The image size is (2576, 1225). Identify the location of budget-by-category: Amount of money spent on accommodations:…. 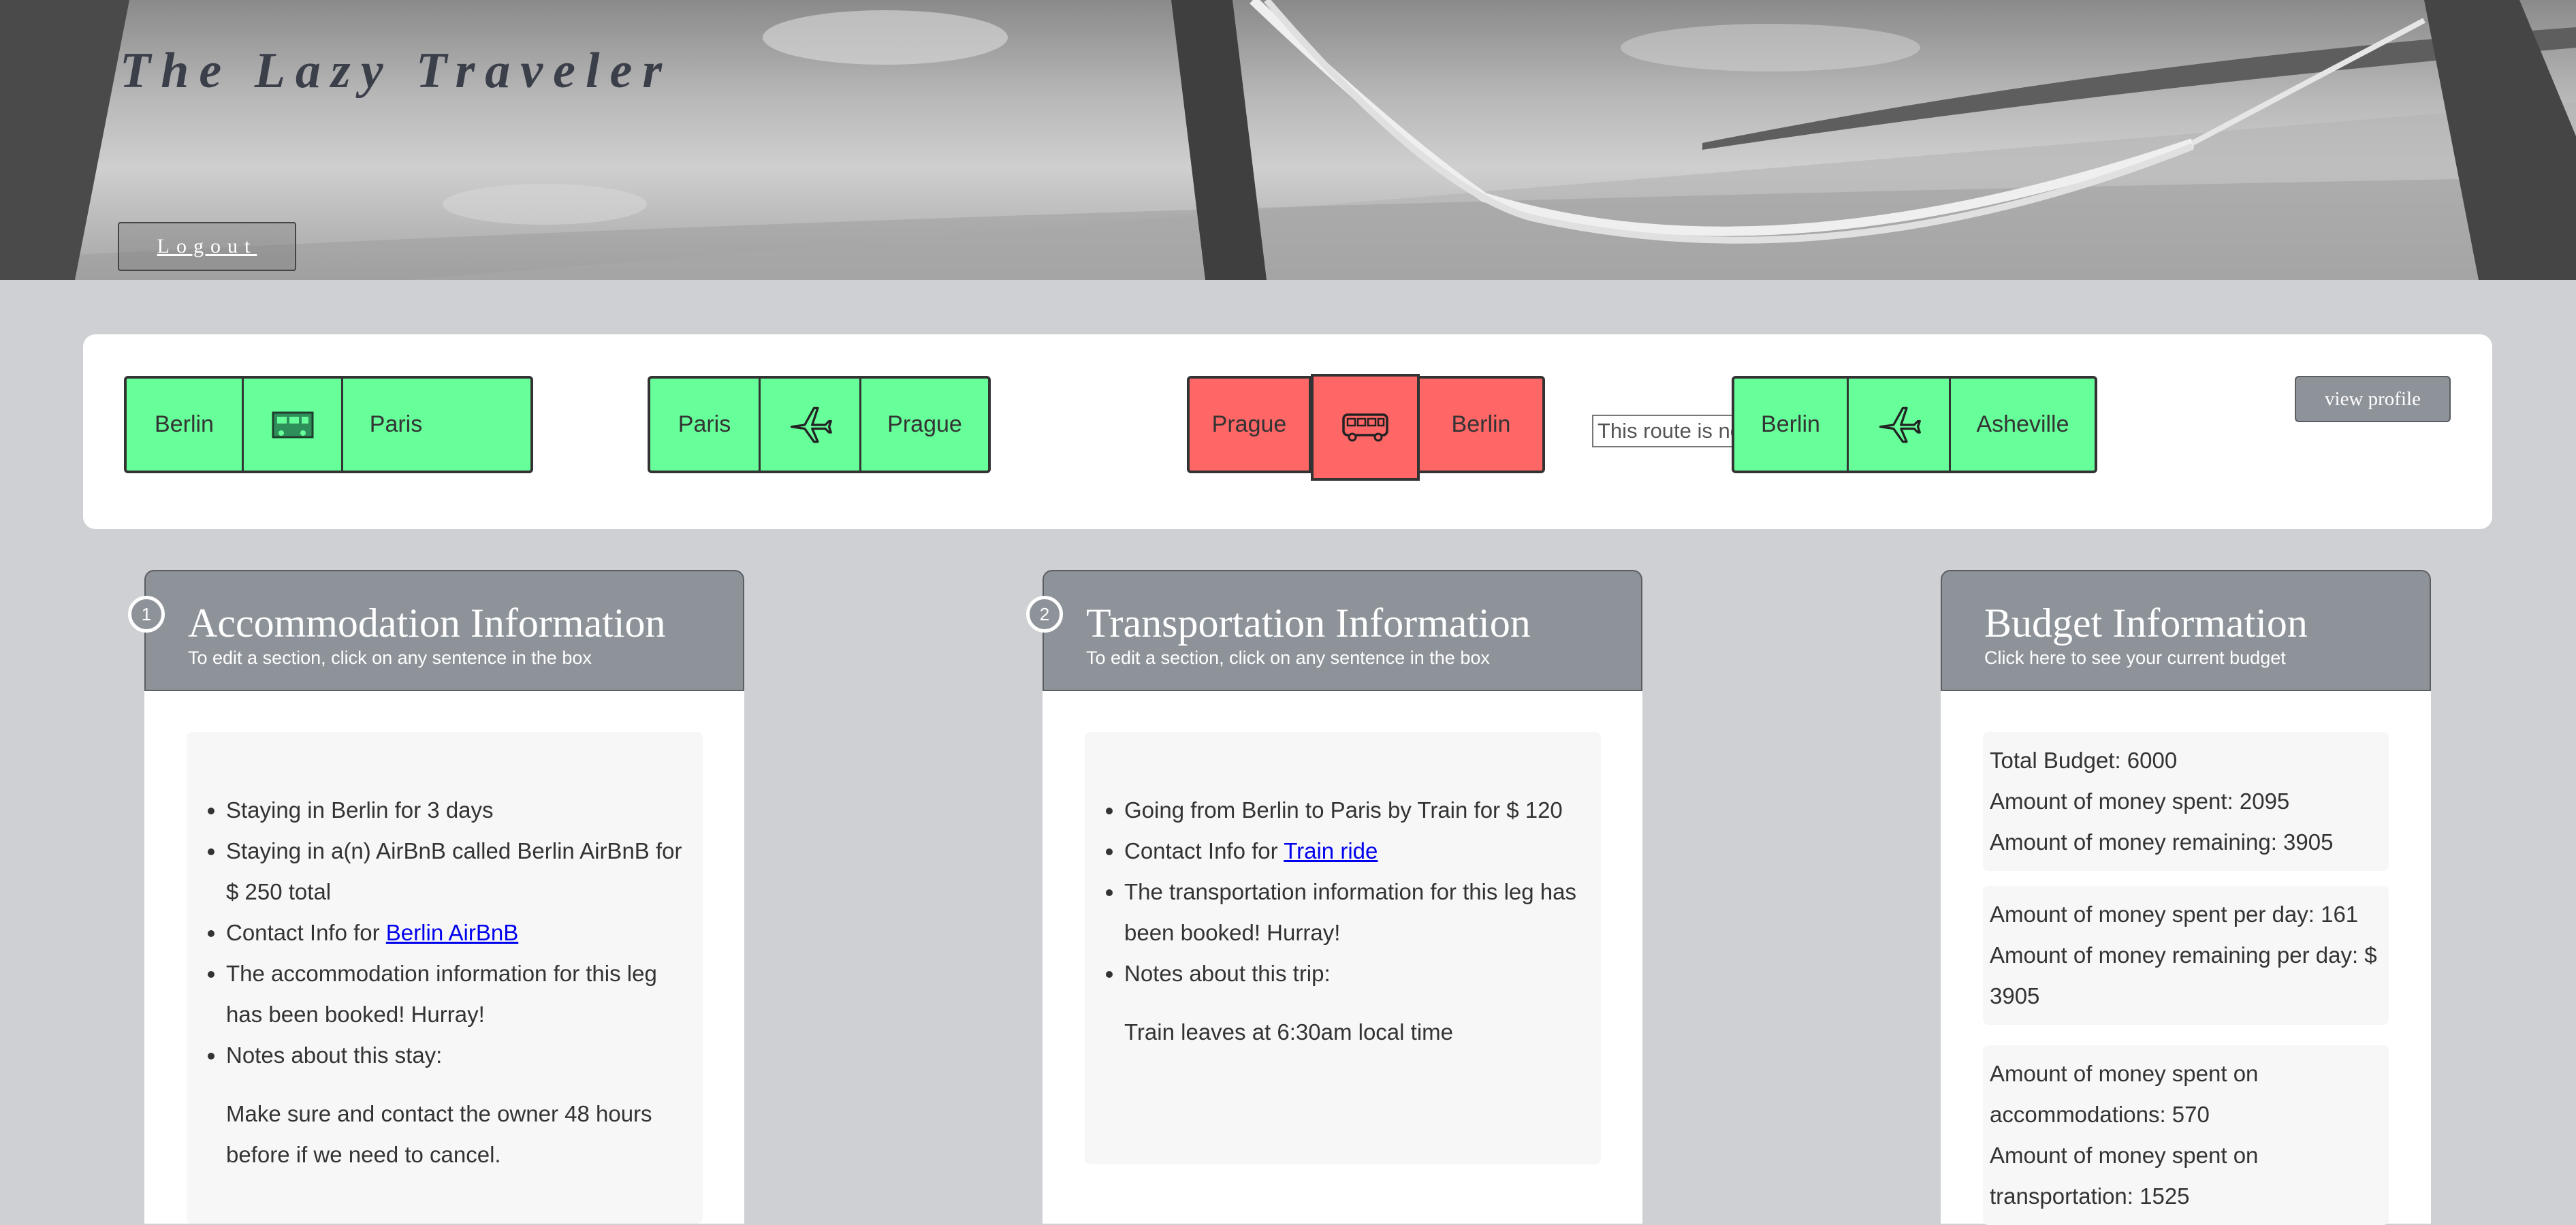
(2186, 1135).